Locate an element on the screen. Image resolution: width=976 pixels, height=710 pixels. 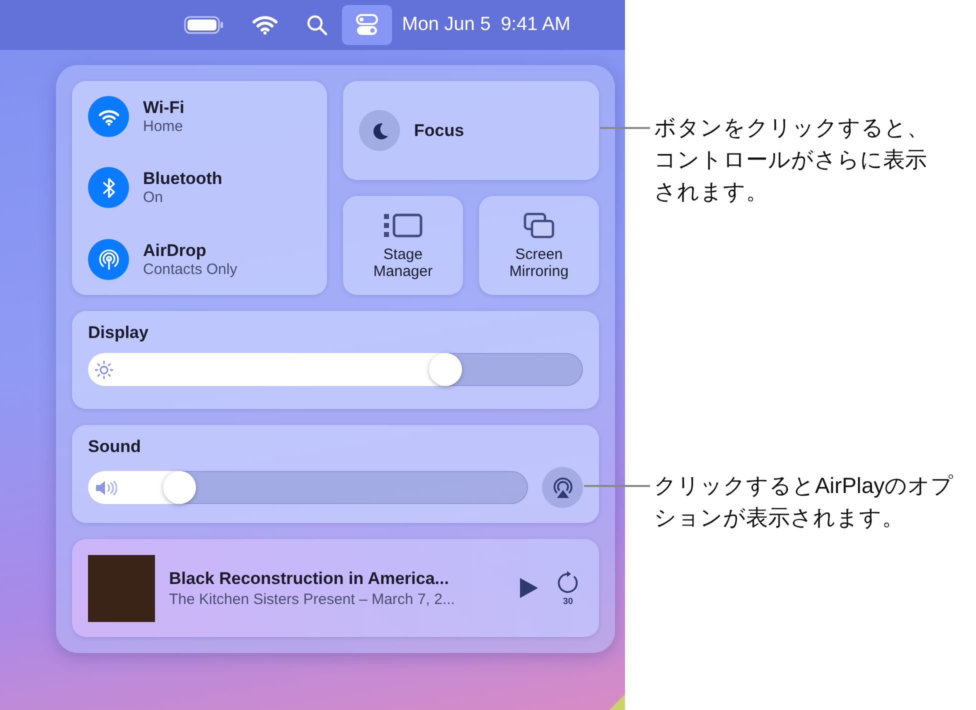
toggle-name: Wi-Fi is located at coordinates (163, 108).